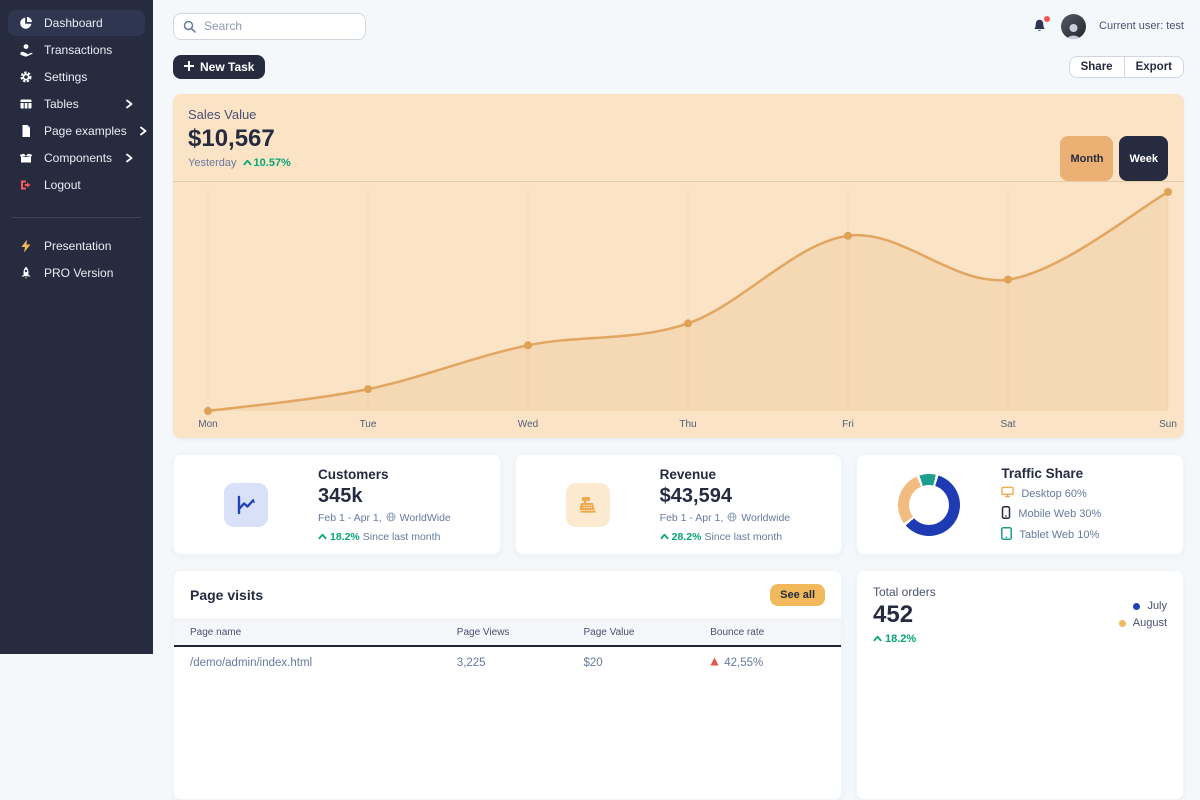  I want to click on sidebar-item-transactions: Transactions, so click(76, 50).